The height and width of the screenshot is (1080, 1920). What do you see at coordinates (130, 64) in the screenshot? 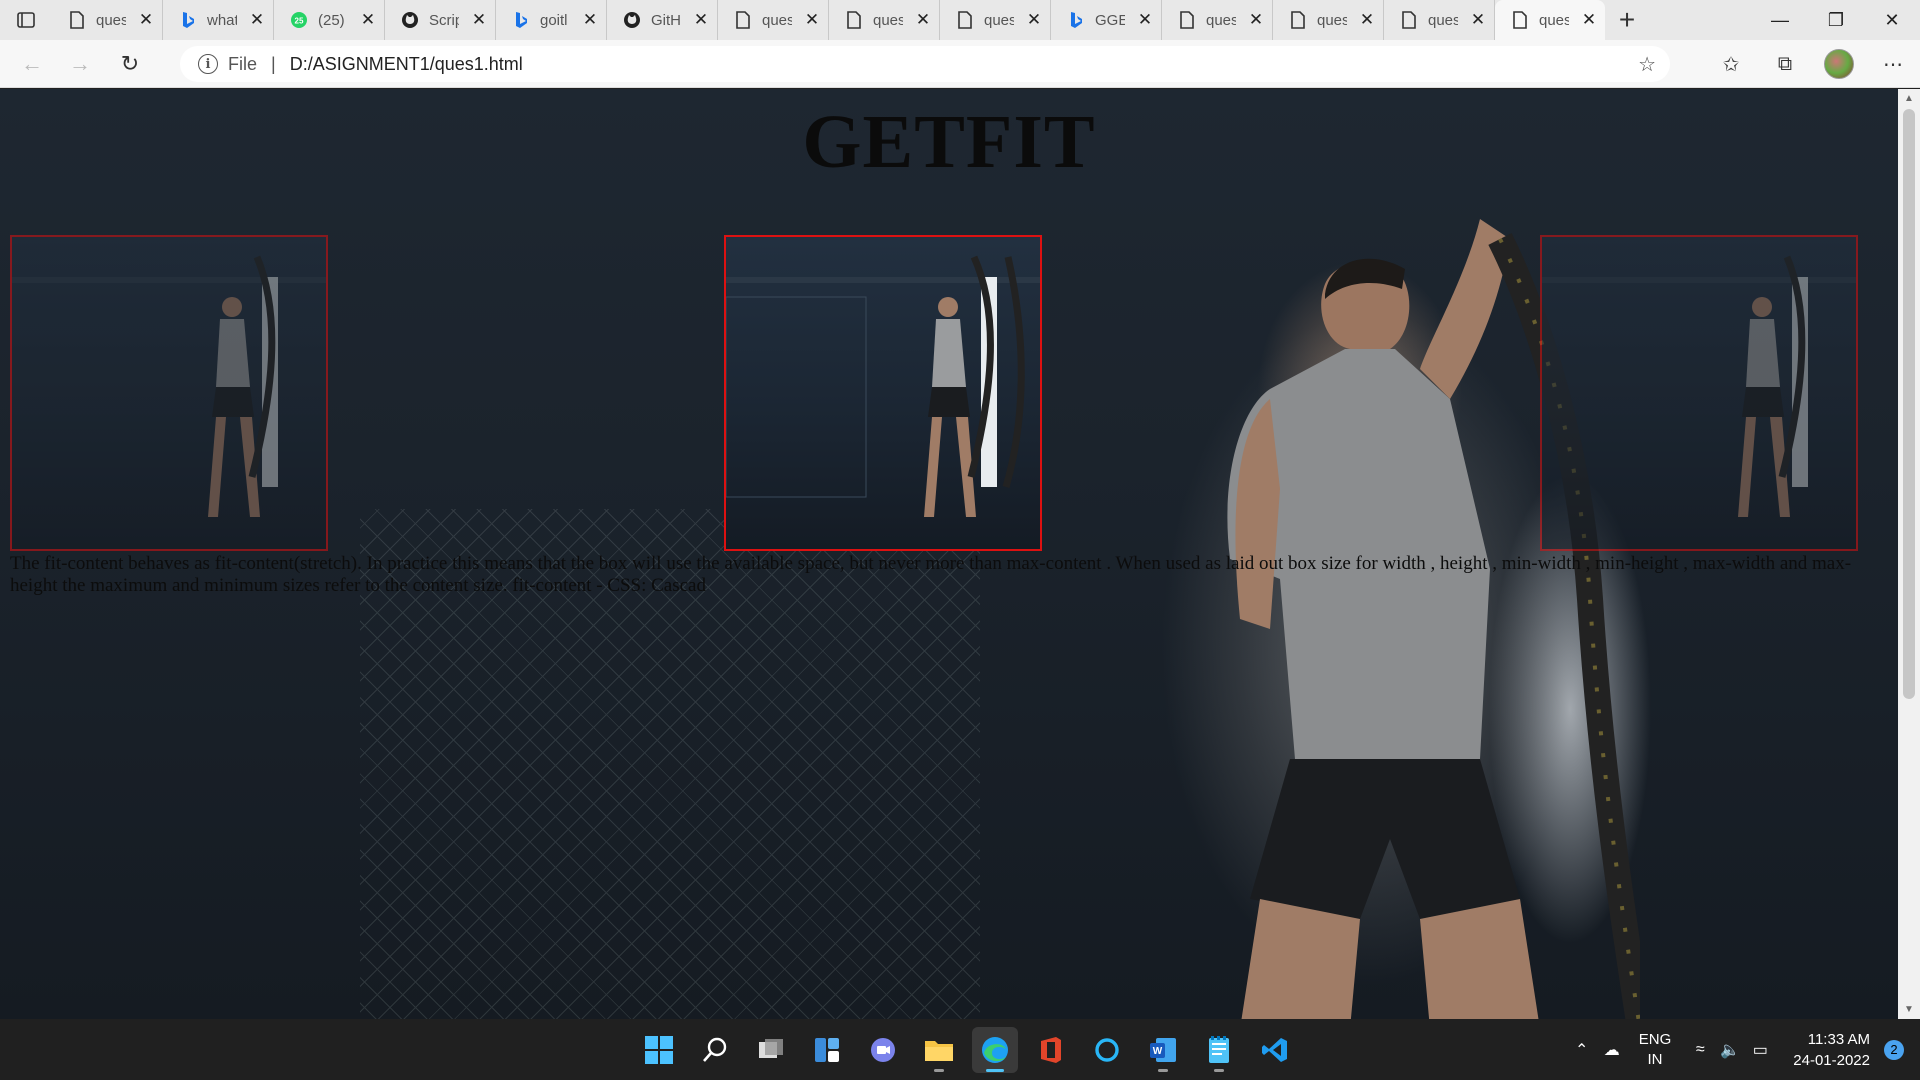
I see `reload-button: ↻` at bounding box center [130, 64].